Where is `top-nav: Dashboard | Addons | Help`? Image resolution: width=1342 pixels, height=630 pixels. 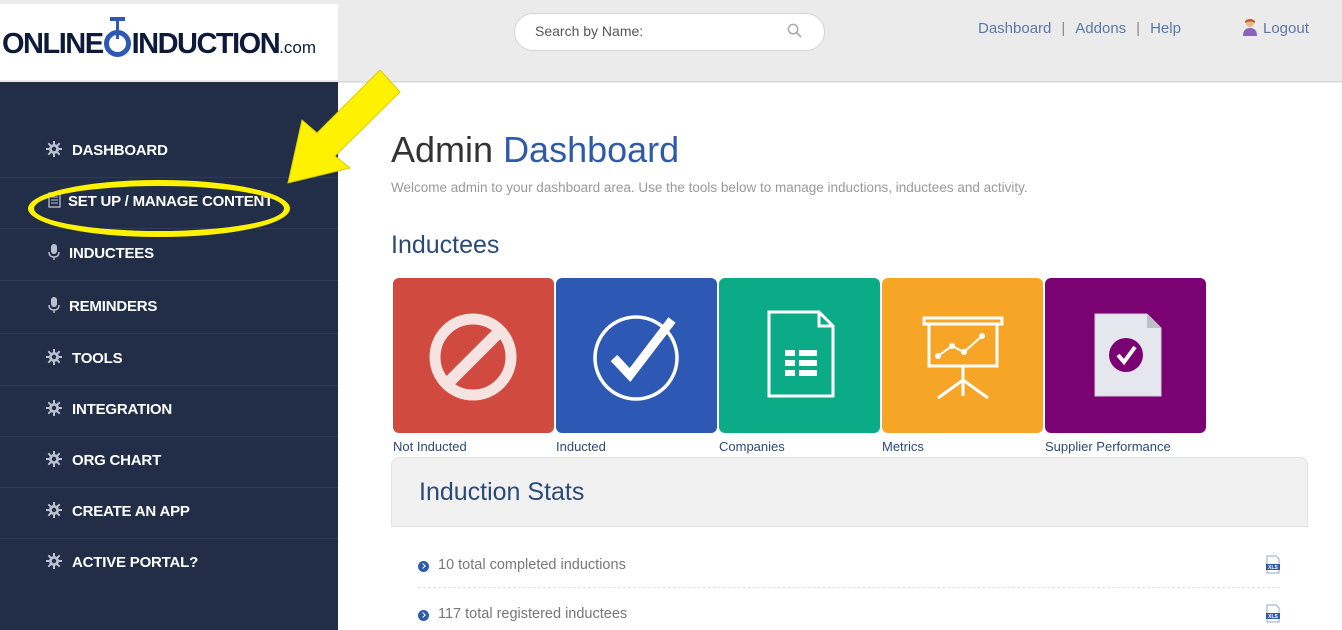 top-nav: Dashboard | Addons | Help is located at coordinates (1079, 28).